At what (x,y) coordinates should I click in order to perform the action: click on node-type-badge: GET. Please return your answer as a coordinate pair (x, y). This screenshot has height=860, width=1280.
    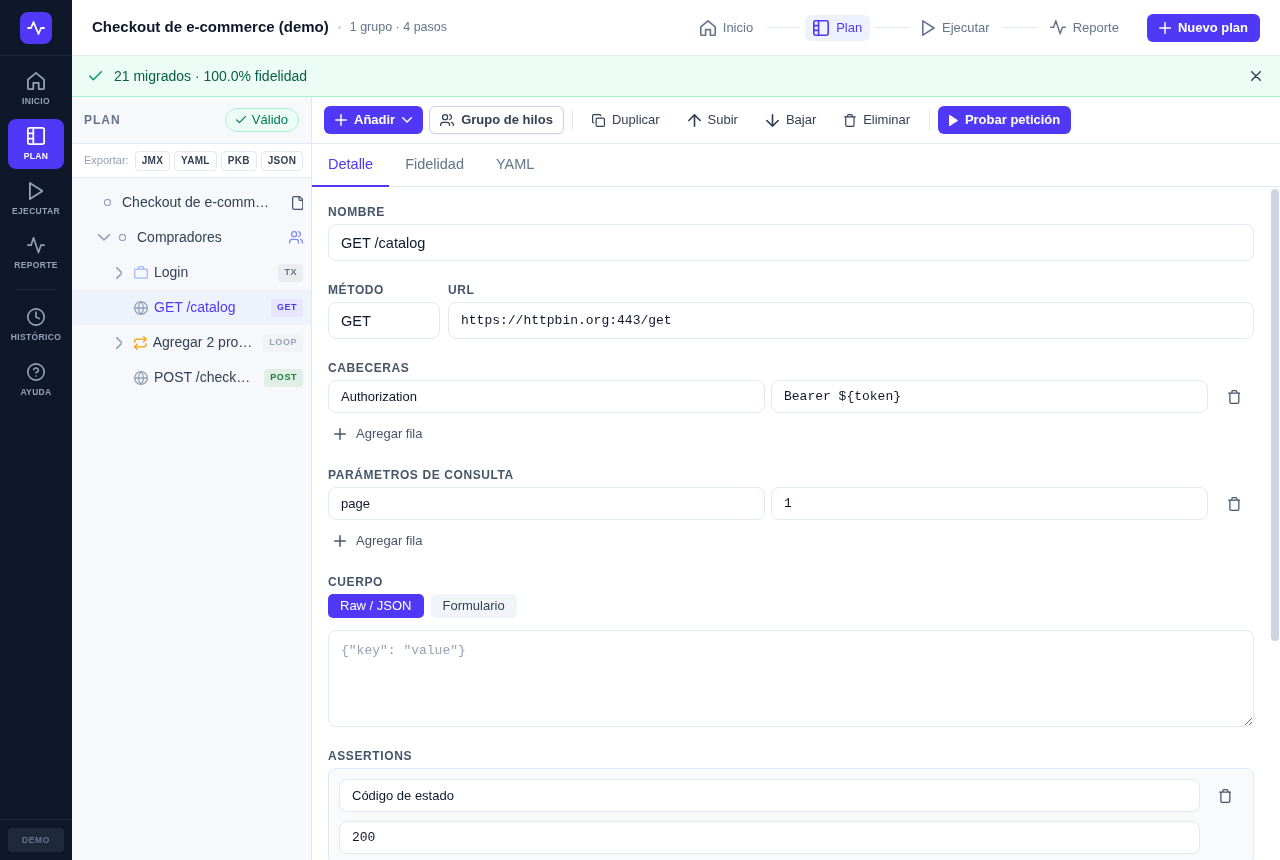
    Looking at the image, I should click on (286, 307).